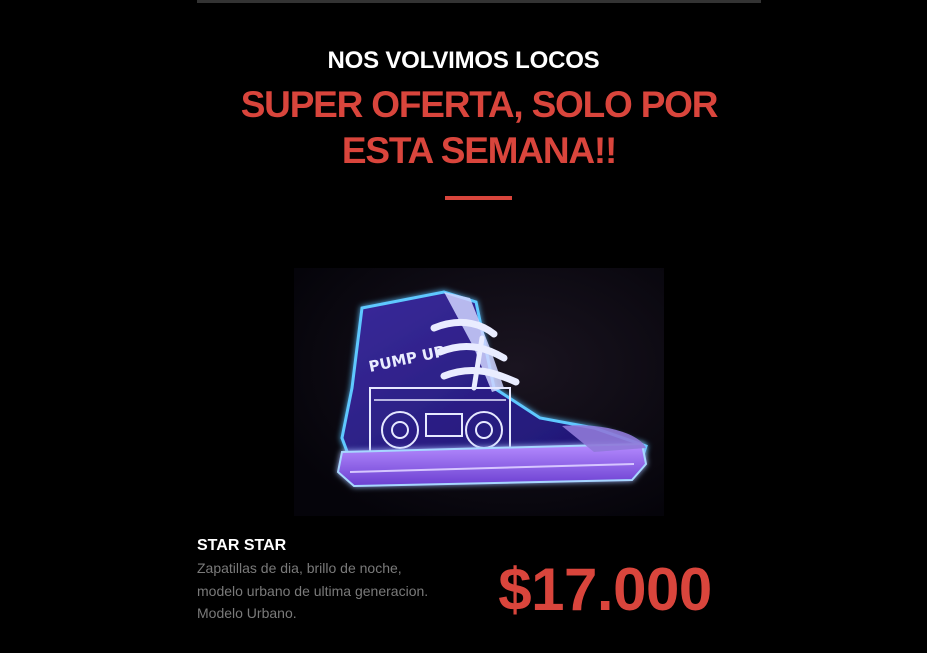 This screenshot has height=653, width=927. What do you see at coordinates (479, 104) in the screenshot?
I see `promo-headline-line-1: SUPER OFERTA, SOLO POR` at bounding box center [479, 104].